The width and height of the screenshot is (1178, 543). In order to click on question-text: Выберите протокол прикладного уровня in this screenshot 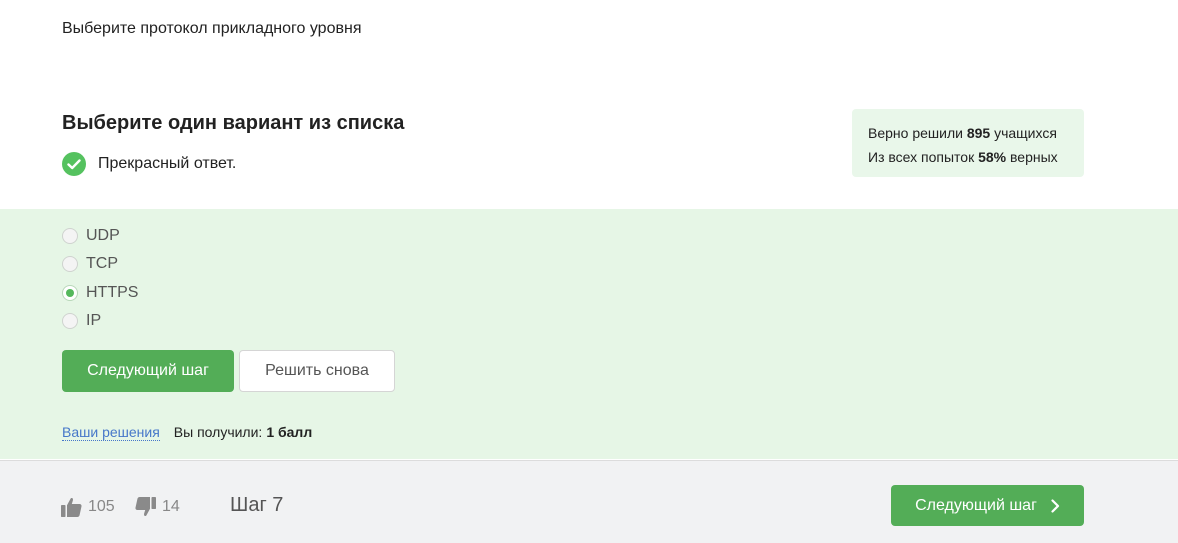, I will do `click(212, 28)`.